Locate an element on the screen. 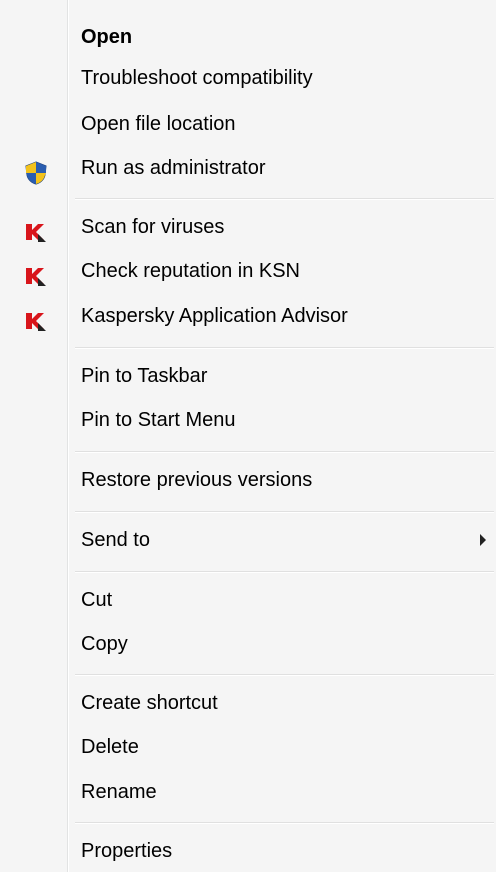  menu-item-label: Pin to Start Menu is located at coordinates (158, 420).